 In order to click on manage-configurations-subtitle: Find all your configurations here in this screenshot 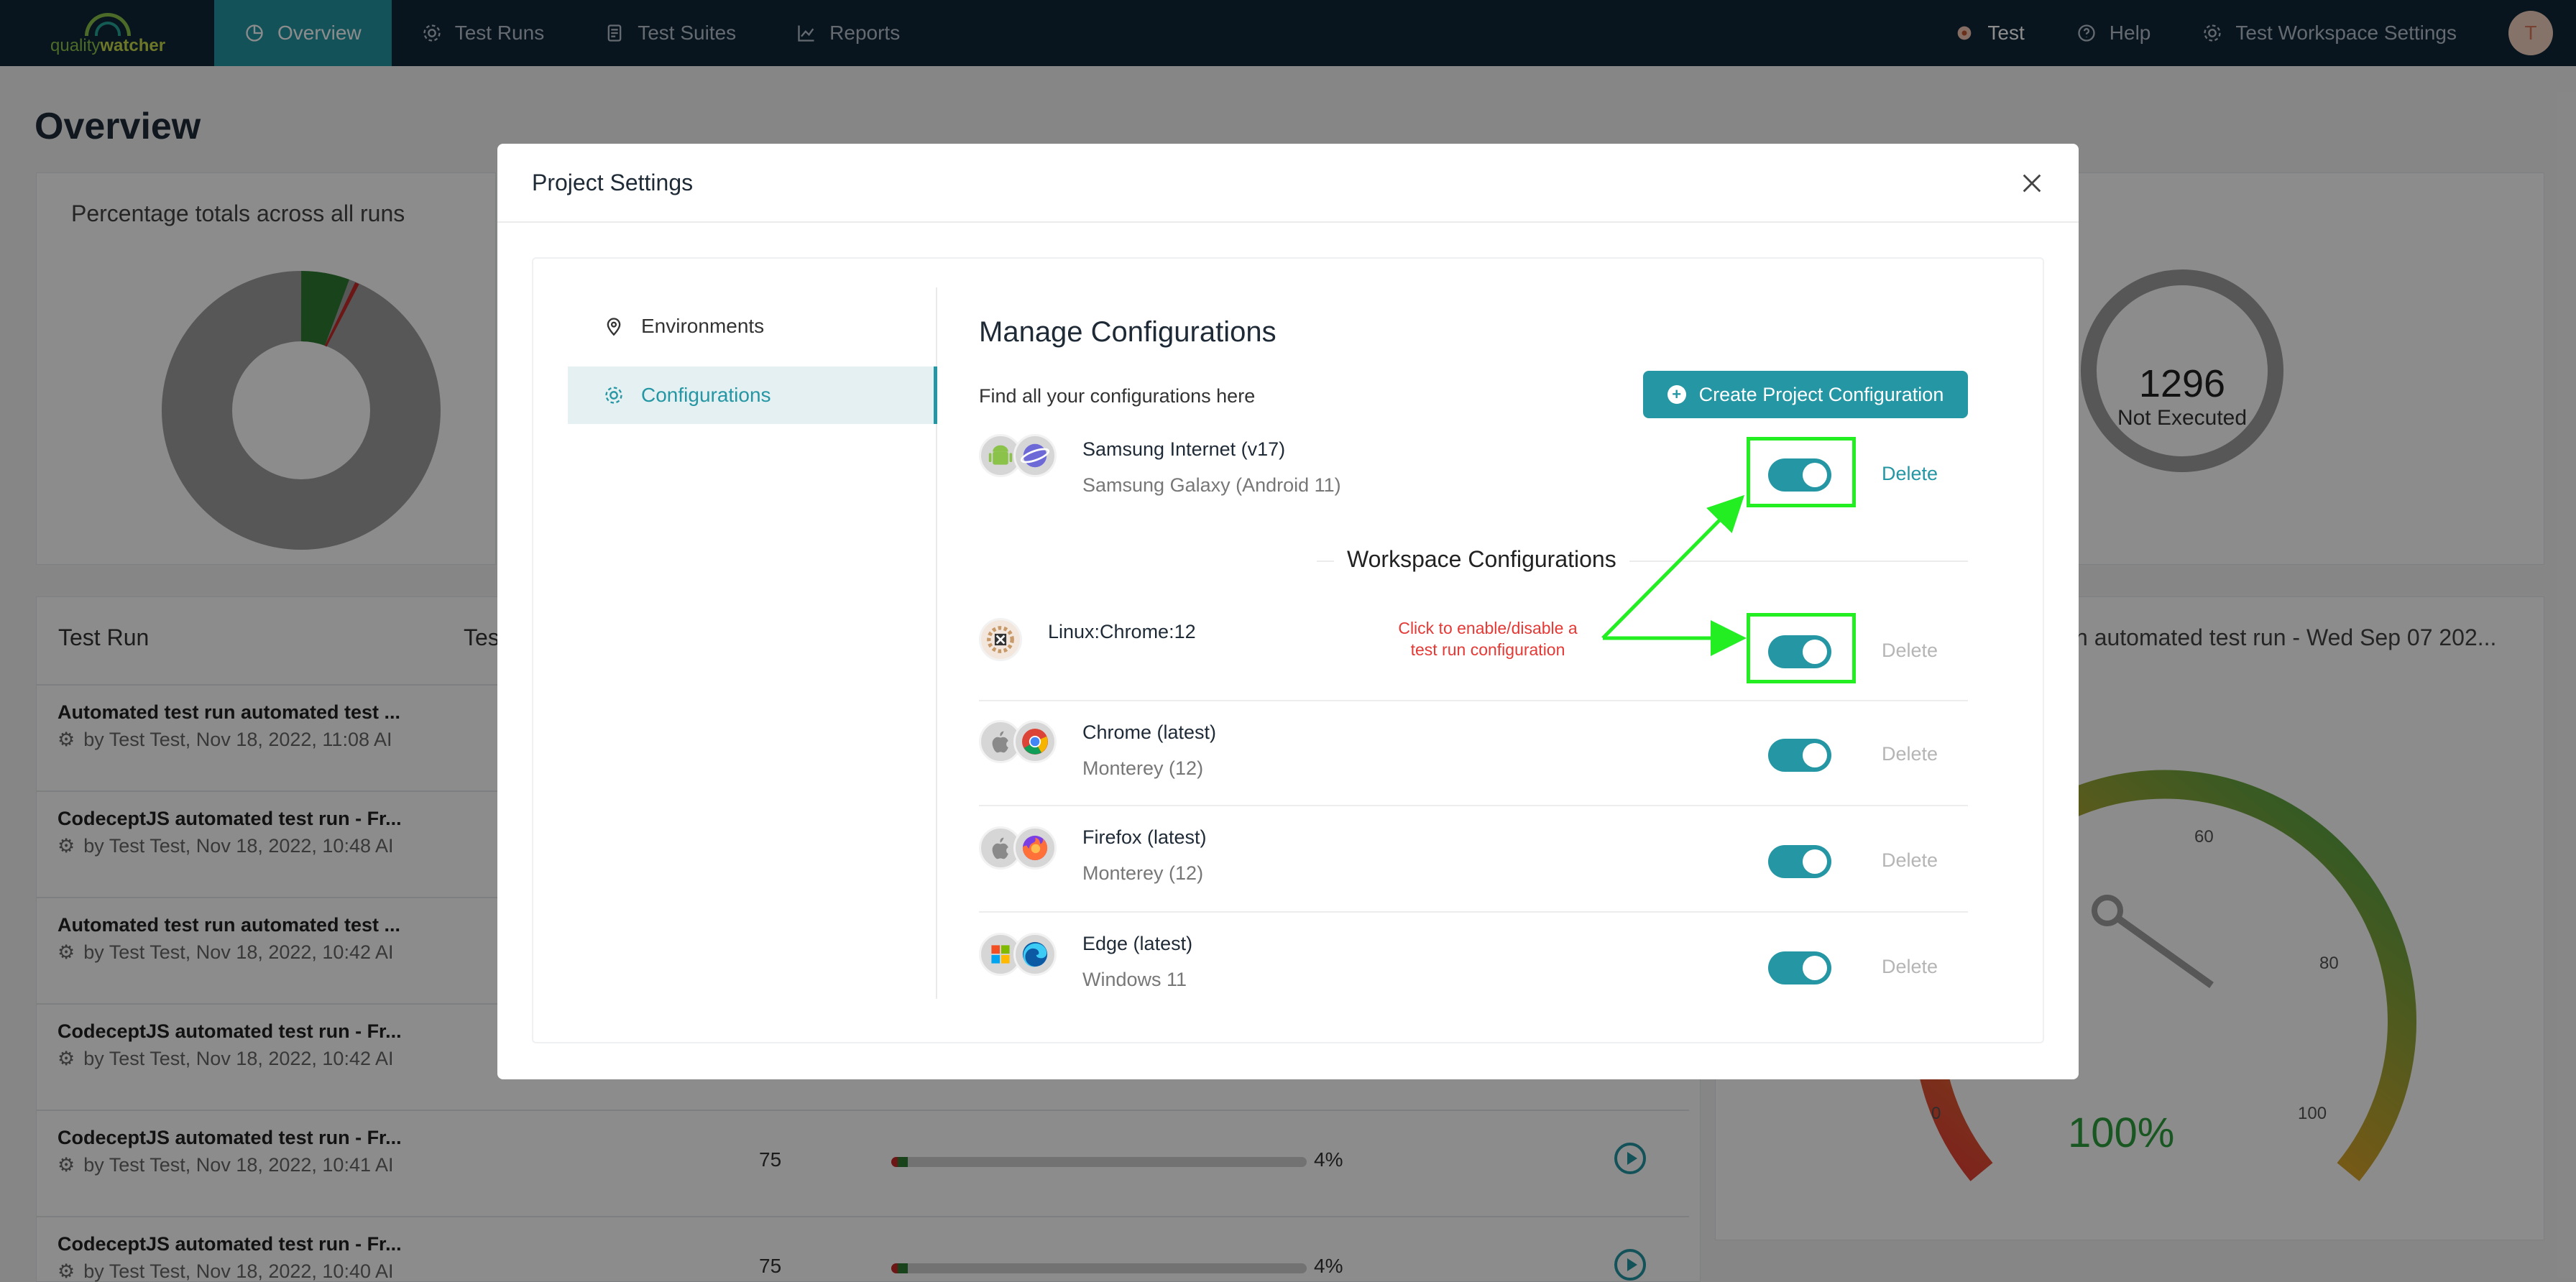, I will do `click(1117, 396)`.